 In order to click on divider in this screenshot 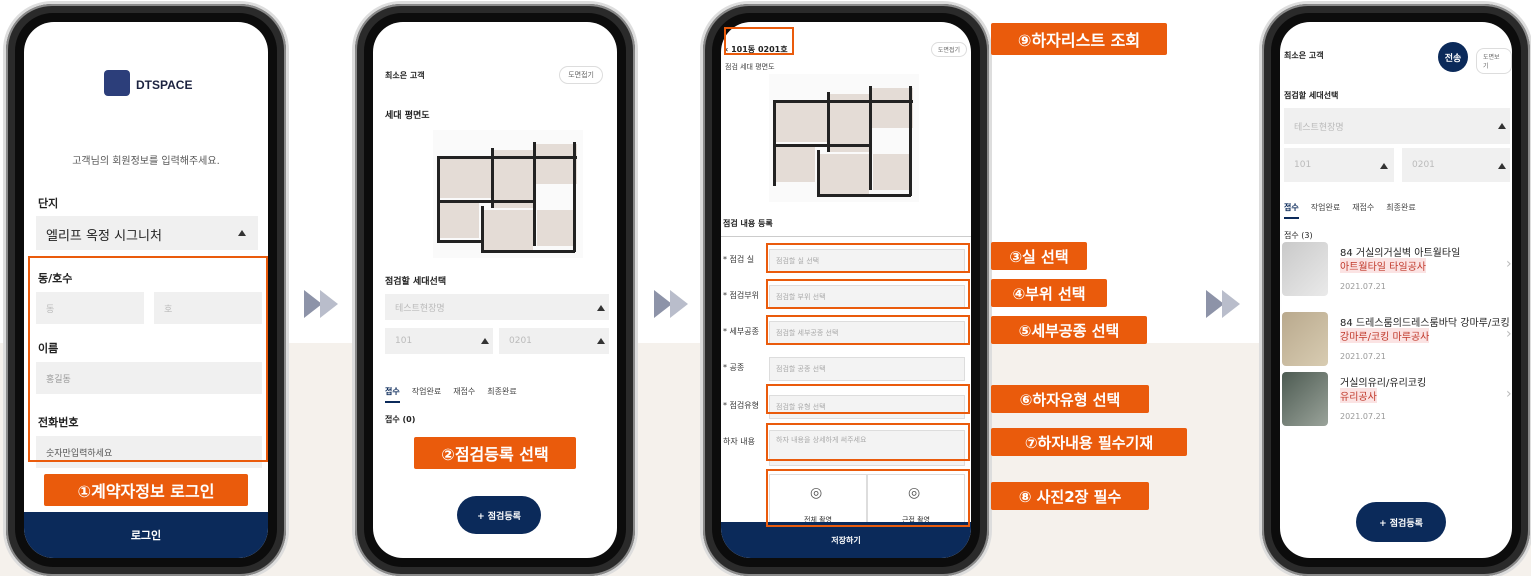, I will do `click(846, 236)`.